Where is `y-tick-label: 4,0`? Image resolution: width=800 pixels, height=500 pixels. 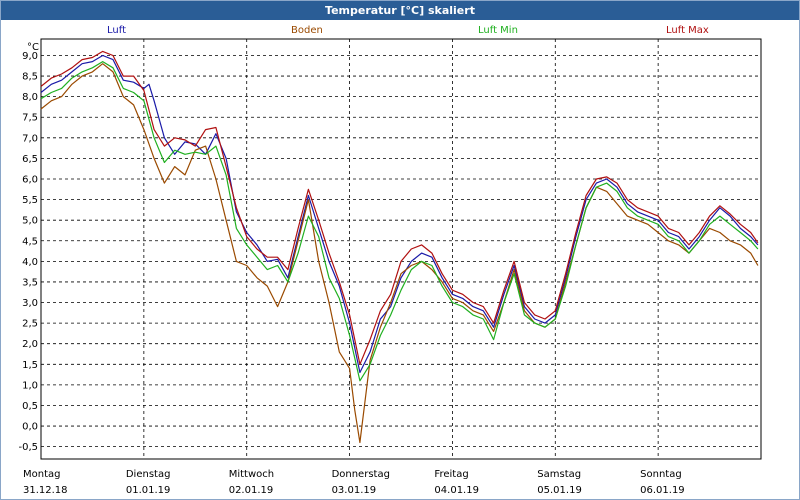
y-tick-label: 4,0 is located at coordinates (30, 262).